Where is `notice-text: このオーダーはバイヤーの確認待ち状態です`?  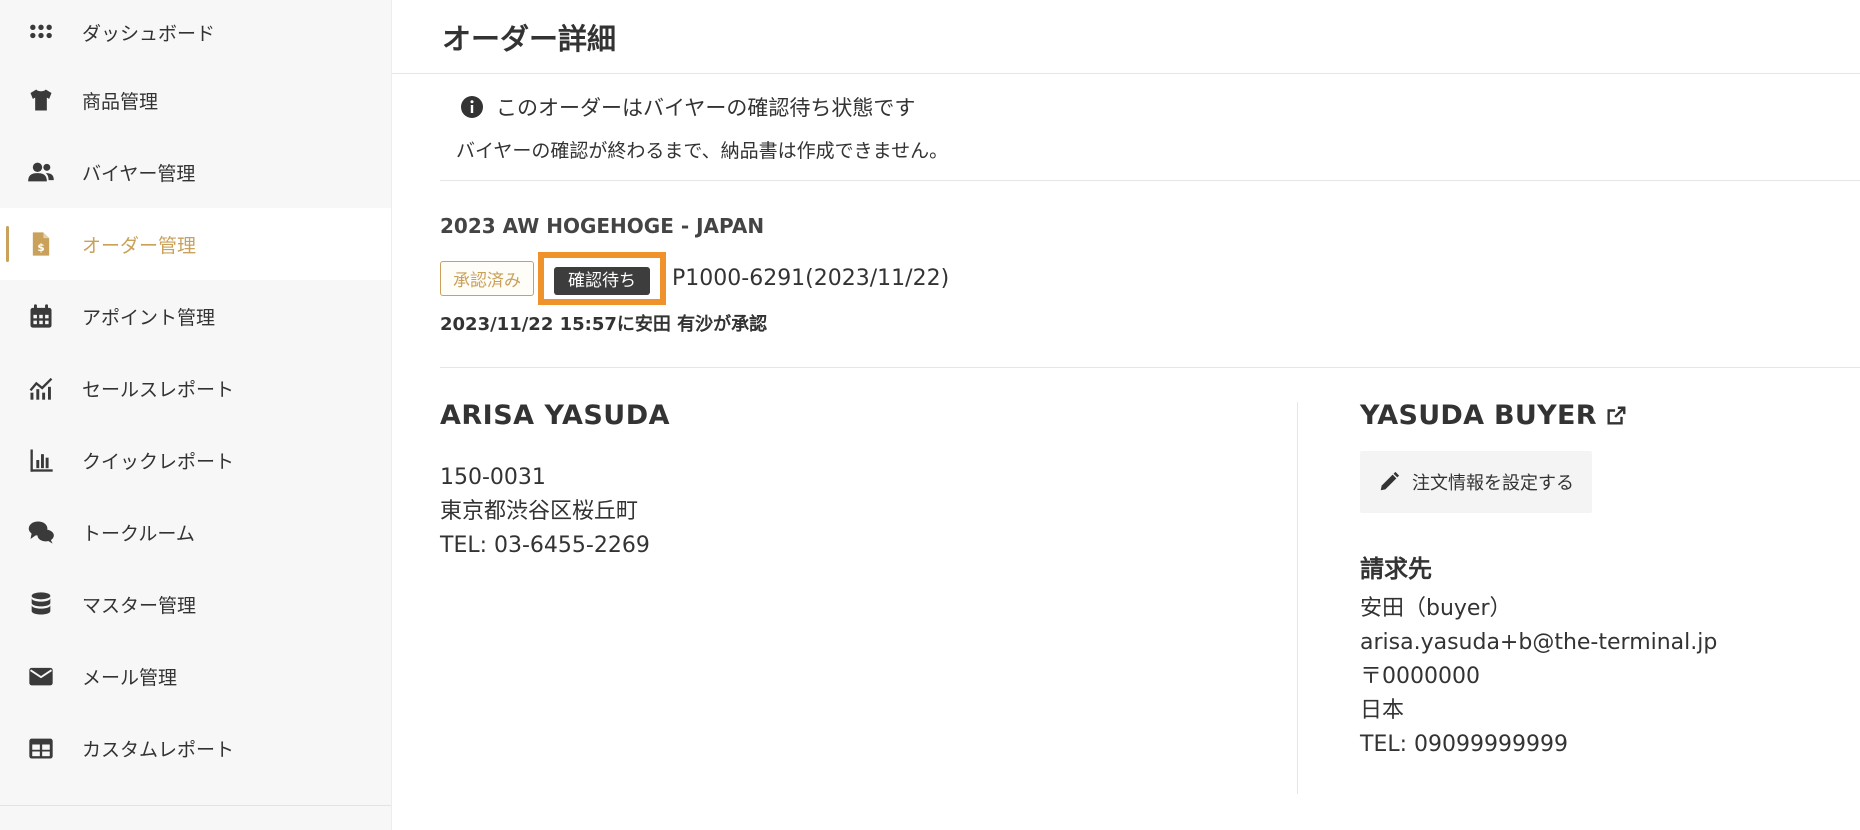 notice-text: このオーダーはバイヤーの確認待ち状態です is located at coordinates (706, 108).